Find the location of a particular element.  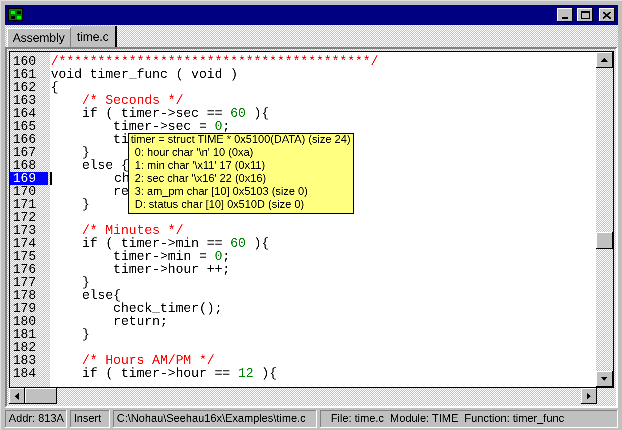

line-number: 163 is located at coordinates (24, 100).